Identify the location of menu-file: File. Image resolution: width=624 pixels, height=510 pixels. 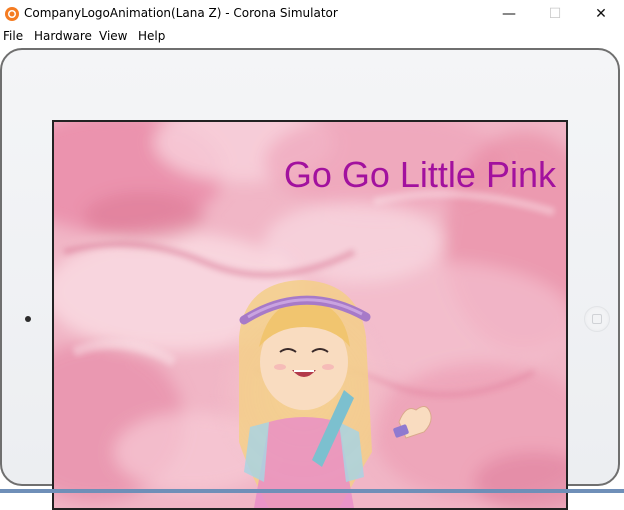
(13, 36).